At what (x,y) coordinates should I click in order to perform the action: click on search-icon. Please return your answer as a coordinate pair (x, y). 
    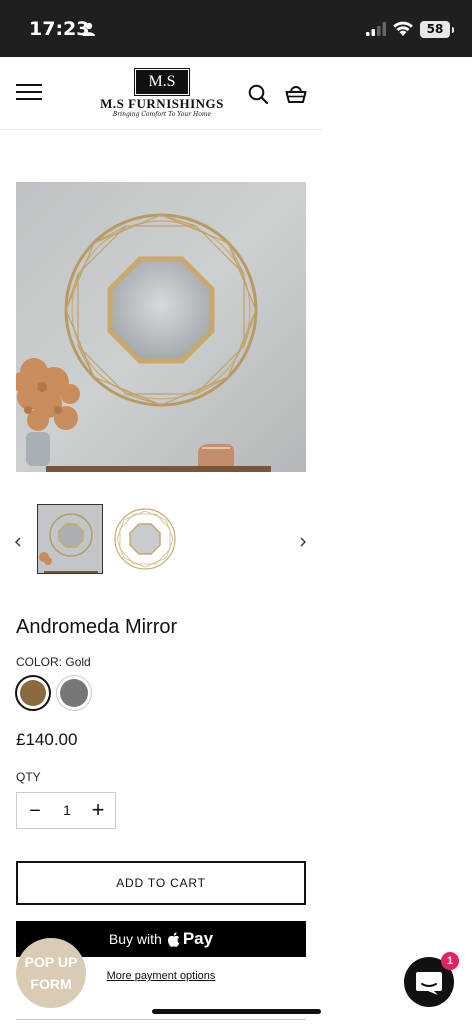
    Looking at the image, I should click on (258, 94).